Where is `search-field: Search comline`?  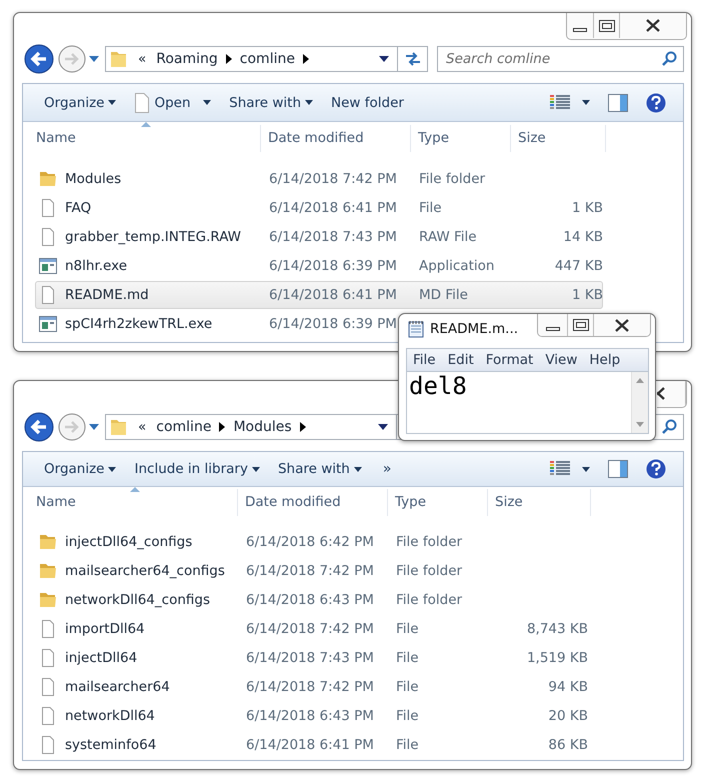 search-field: Search comline is located at coordinates (560, 59).